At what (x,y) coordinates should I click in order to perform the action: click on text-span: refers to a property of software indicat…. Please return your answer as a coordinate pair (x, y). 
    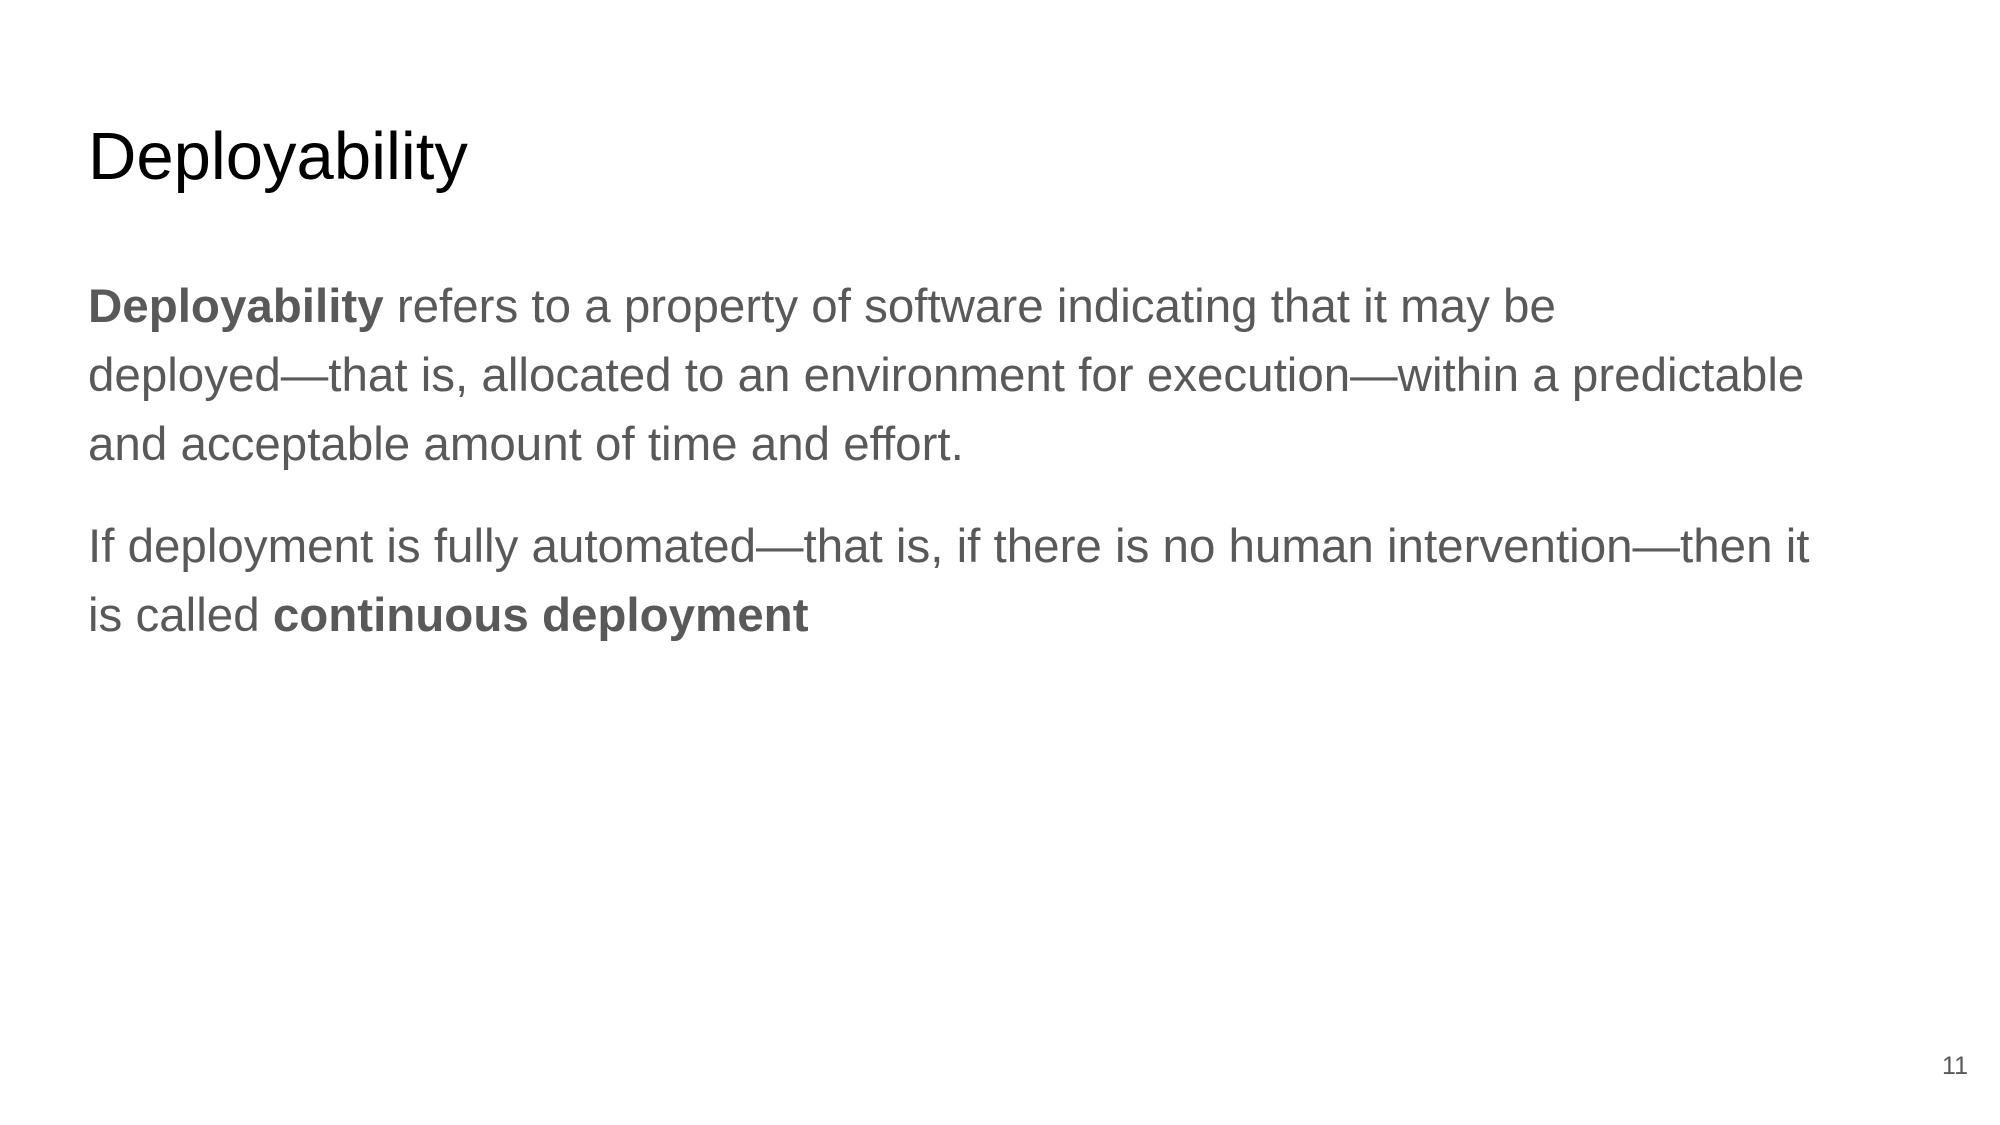
    Looking at the image, I should click on (969, 306).